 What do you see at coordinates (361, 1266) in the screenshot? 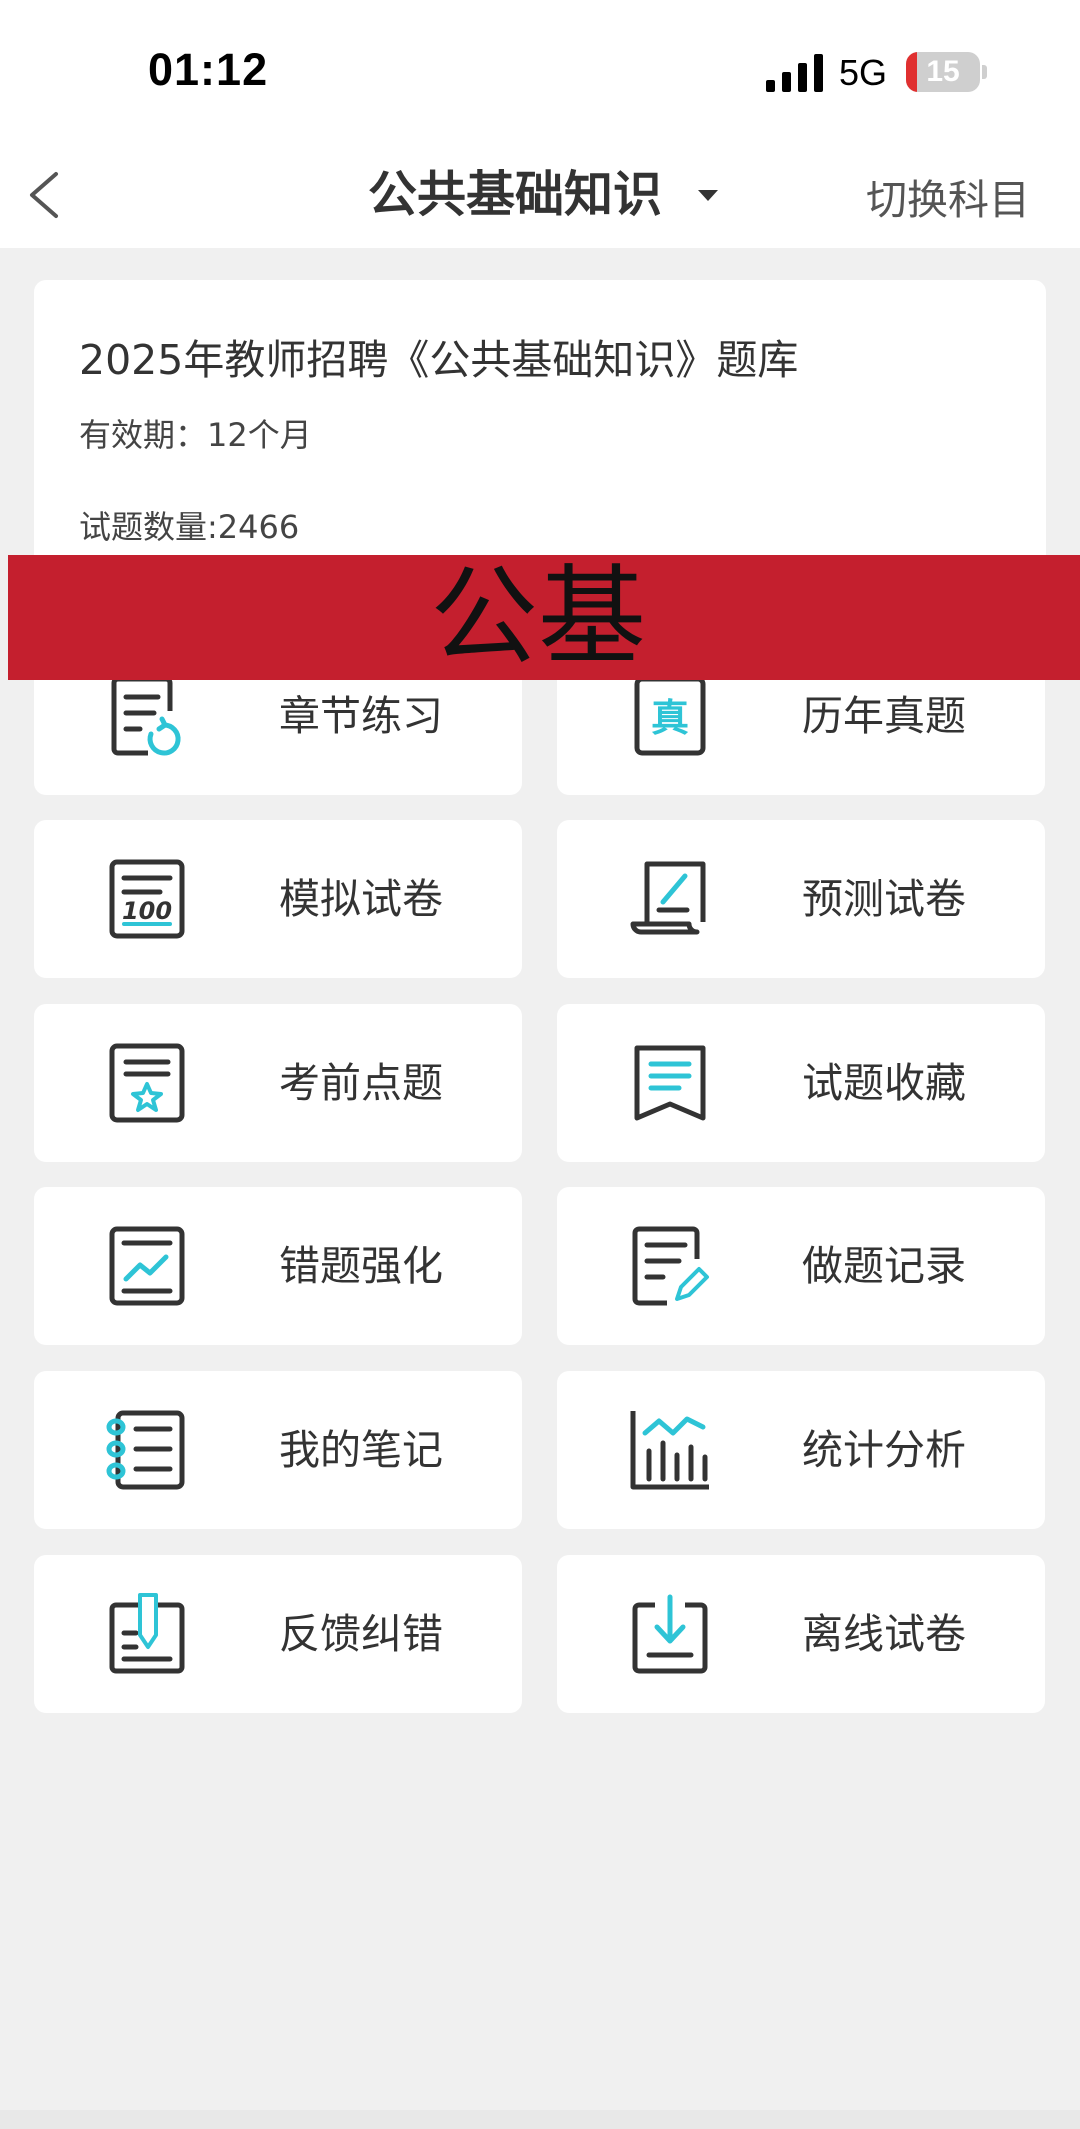
I see `feature-label: 错题强化` at bounding box center [361, 1266].